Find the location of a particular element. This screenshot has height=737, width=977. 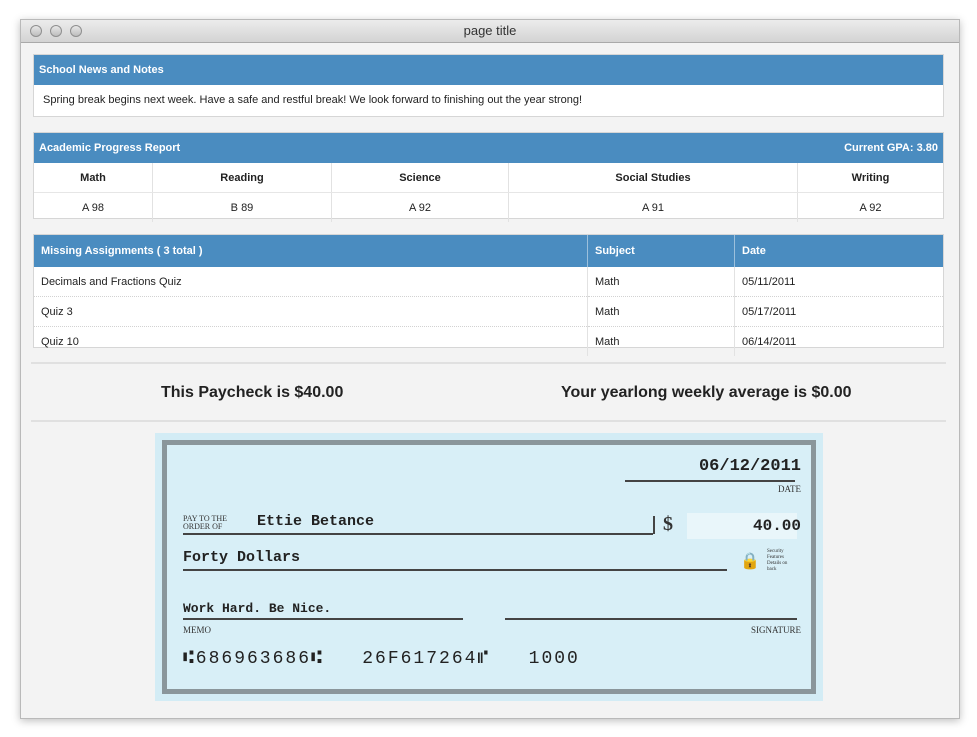

security-note-line: back is located at coordinates (772, 569).